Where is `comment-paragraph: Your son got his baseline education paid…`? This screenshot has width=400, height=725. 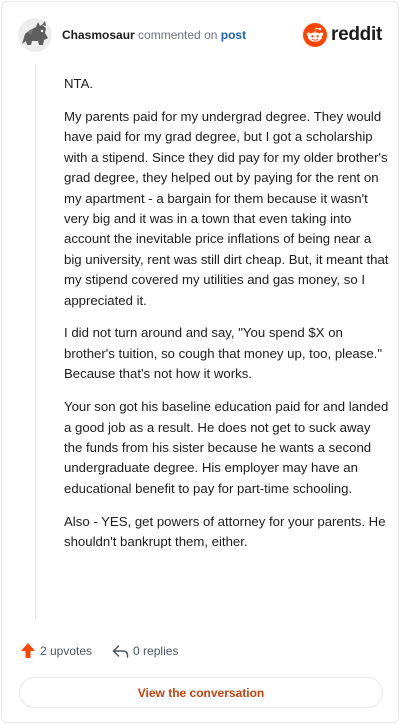 comment-paragraph: Your son got his baseline education paid… is located at coordinates (226, 447).